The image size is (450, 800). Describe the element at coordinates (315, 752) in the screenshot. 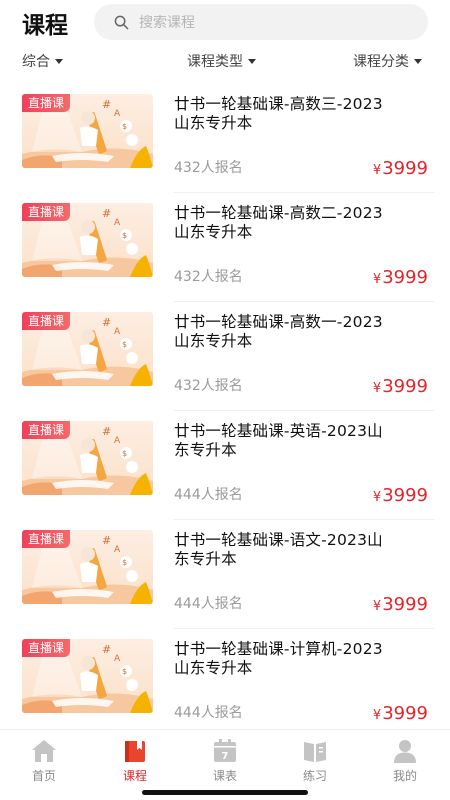

I see `open-book-icon` at that location.